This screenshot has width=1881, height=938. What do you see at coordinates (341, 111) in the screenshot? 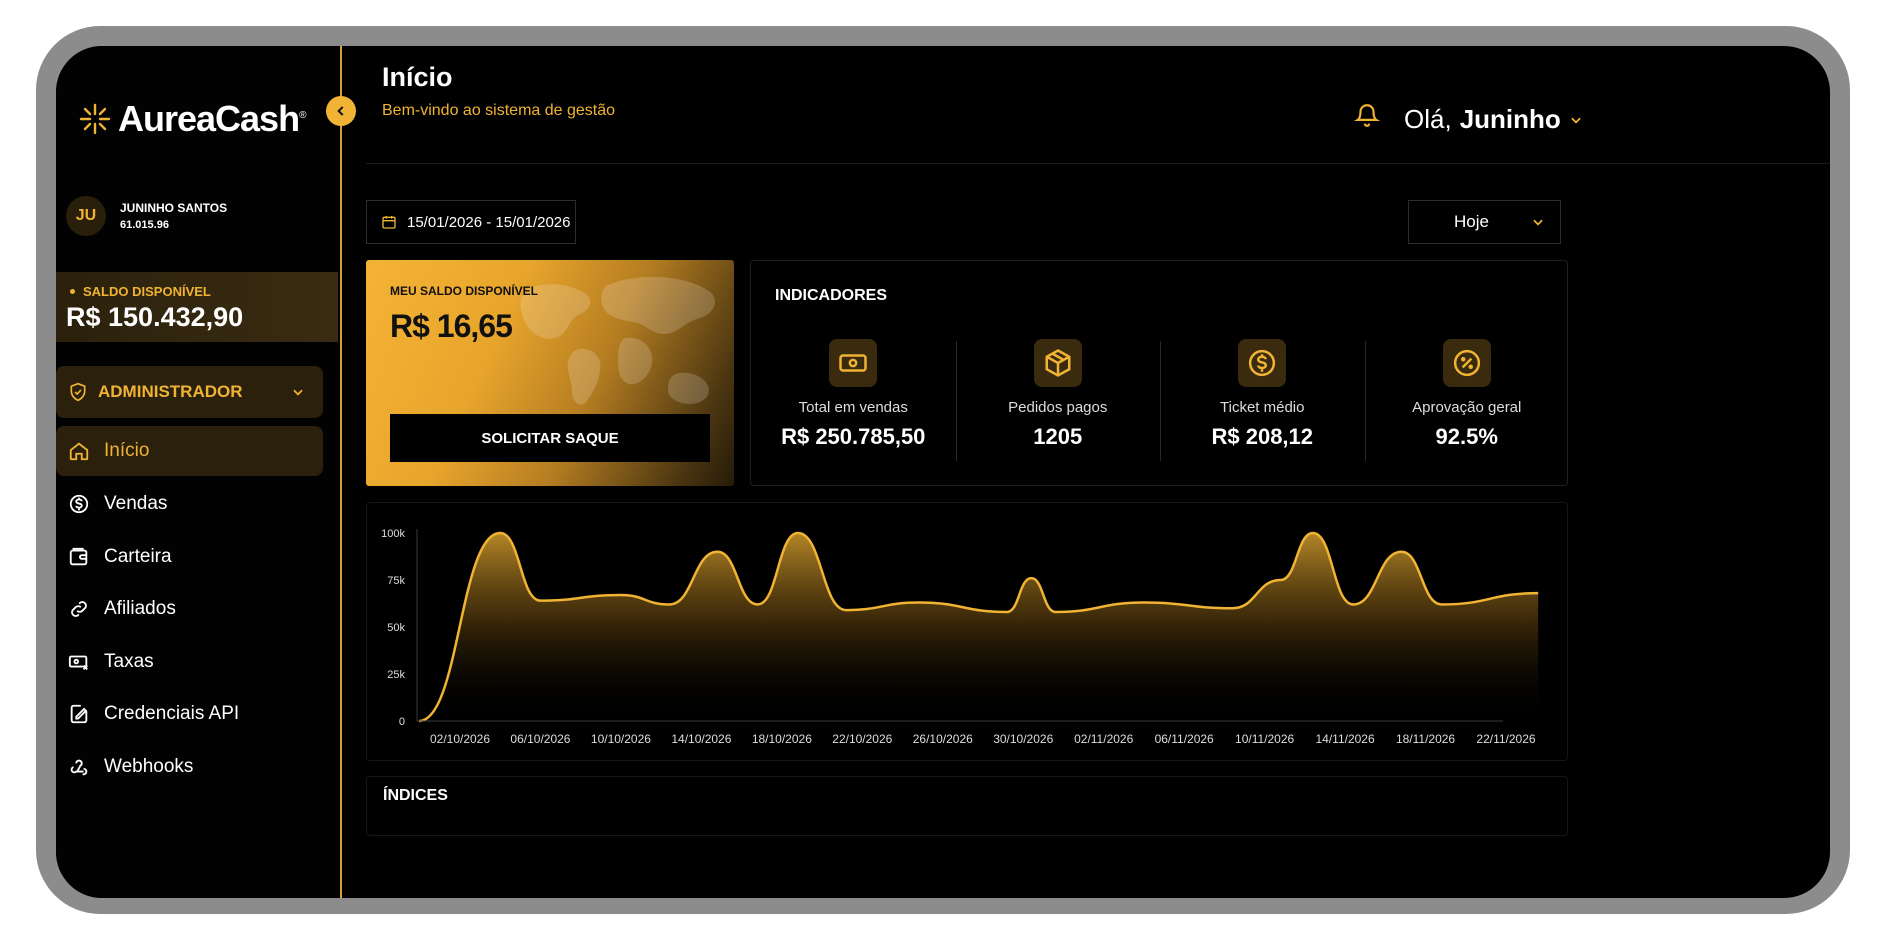
I see `collapse-sidebar-button` at bounding box center [341, 111].